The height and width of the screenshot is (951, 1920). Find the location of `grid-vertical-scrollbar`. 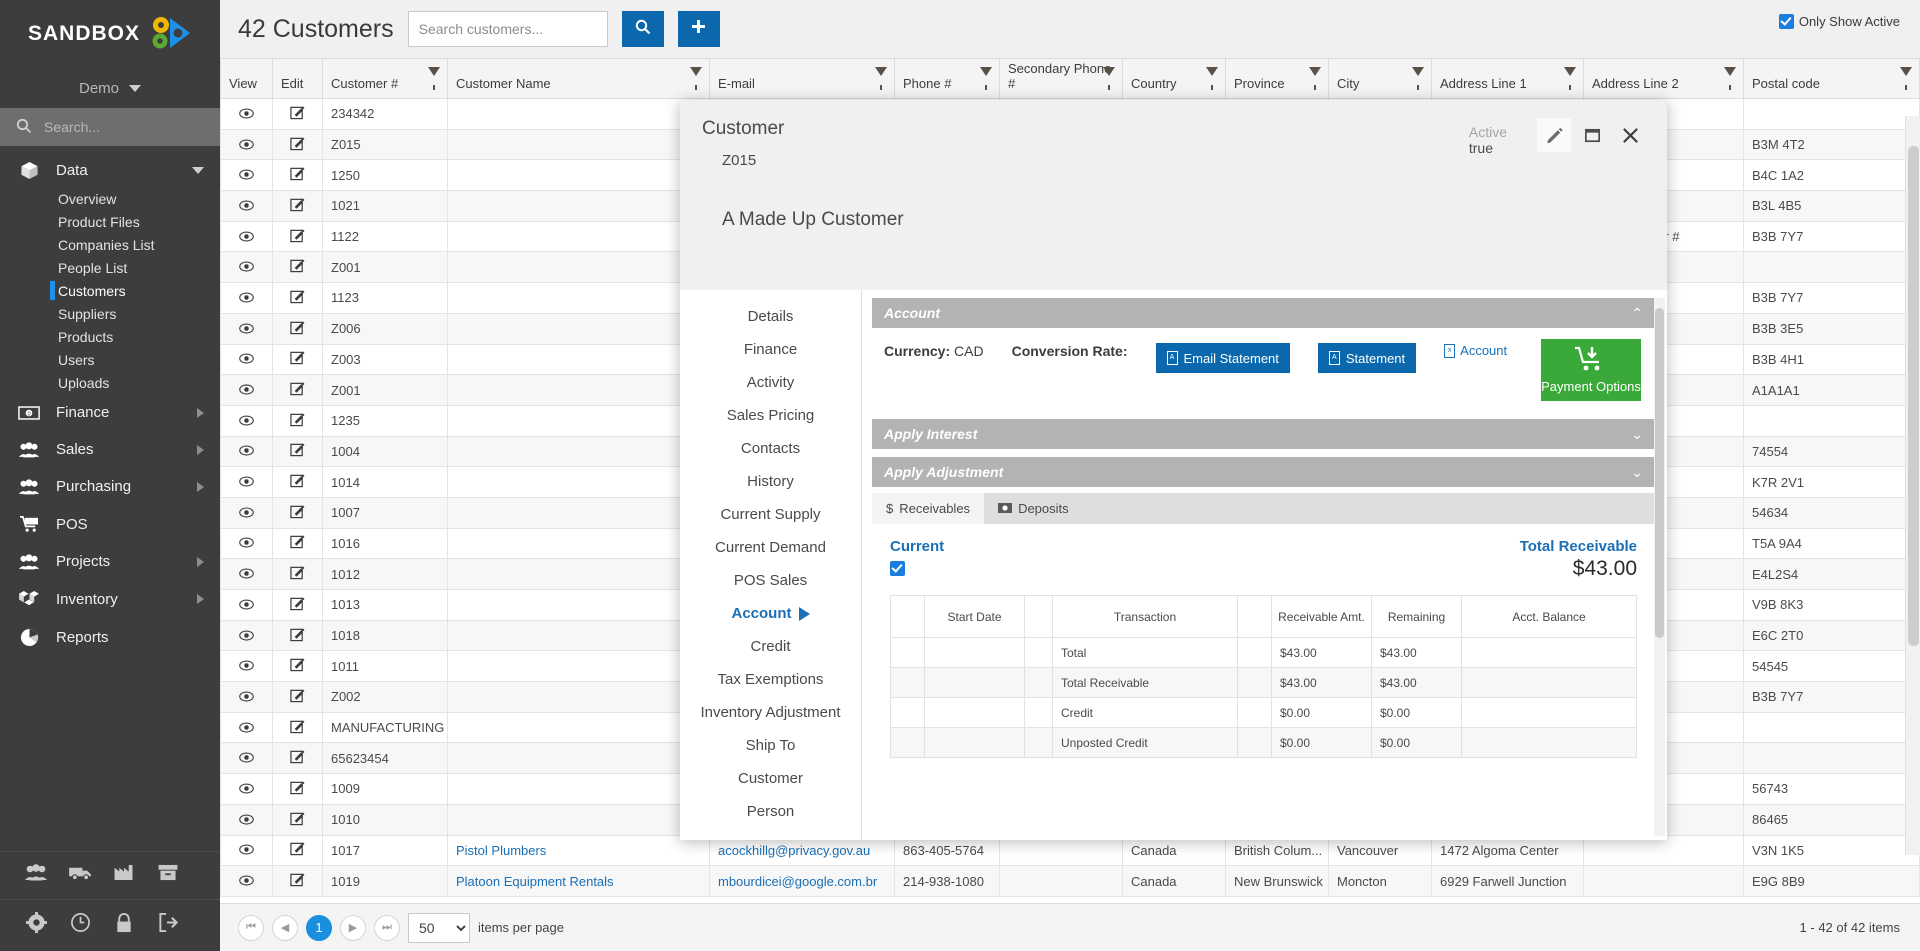

grid-vertical-scrollbar is located at coordinates (1912, 485).